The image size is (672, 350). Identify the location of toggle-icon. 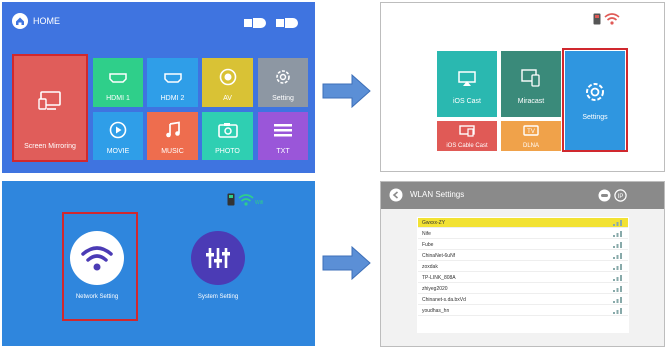
(604, 195).